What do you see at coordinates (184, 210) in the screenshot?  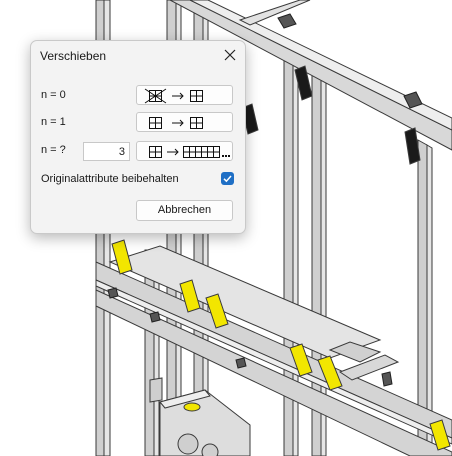 I see `cancel-button: Abbrechen` at bounding box center [184, 210].